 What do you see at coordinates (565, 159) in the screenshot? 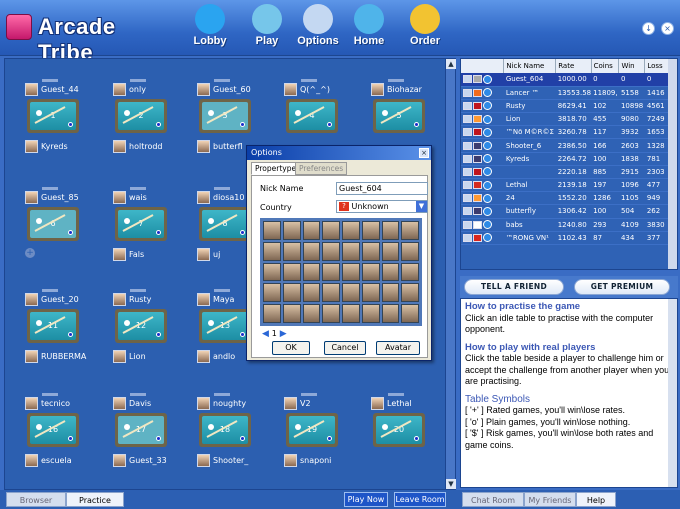
I see `ranking-row: Kyreds 2264.72 100 1838 781` at bounding box center [565, 159].